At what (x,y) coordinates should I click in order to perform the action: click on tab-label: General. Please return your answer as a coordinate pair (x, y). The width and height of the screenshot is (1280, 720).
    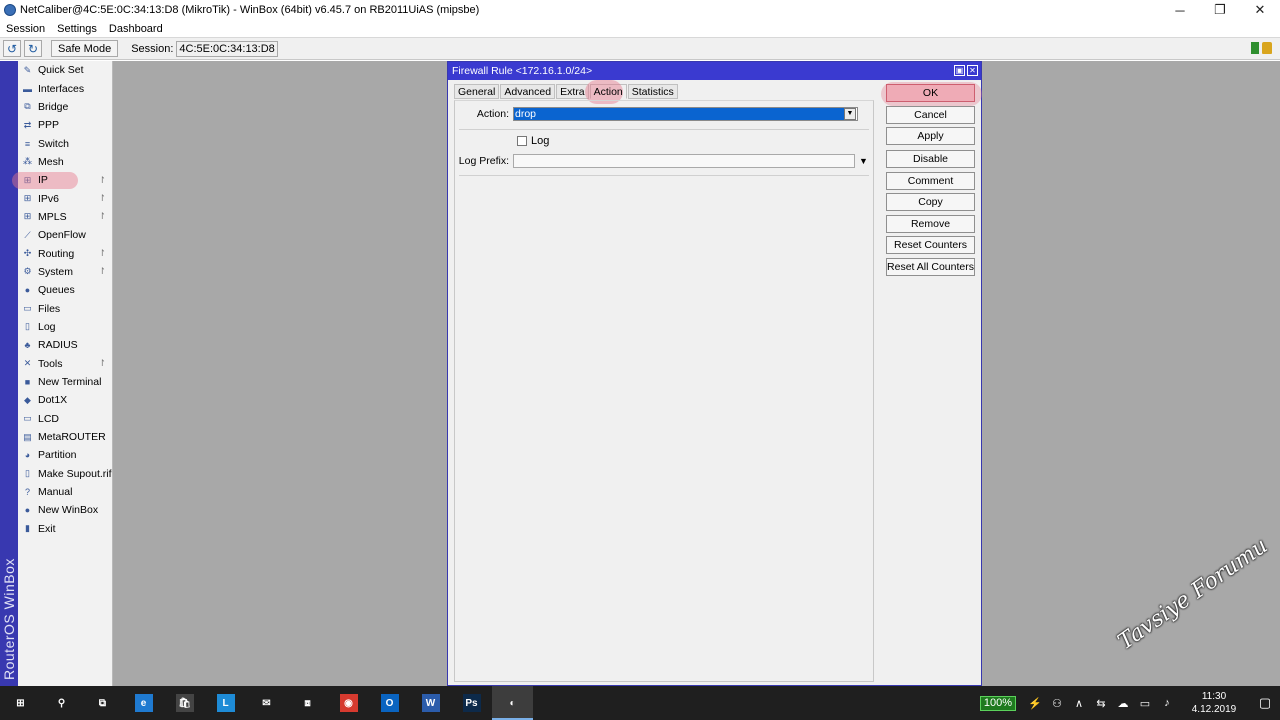
    Looking at the image, I should click on (477, 91).